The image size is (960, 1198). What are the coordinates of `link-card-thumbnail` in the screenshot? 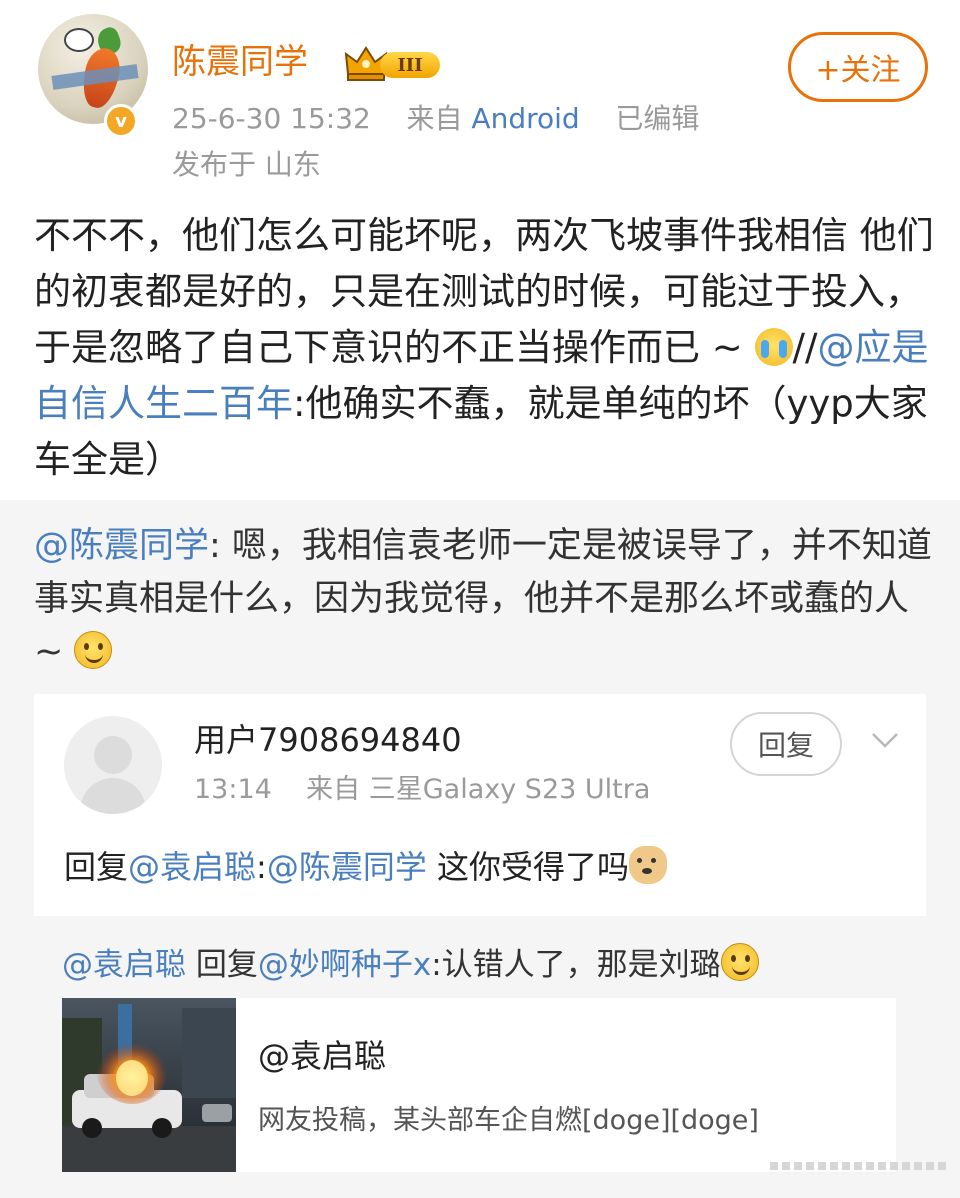 It's located at (149, 1085).